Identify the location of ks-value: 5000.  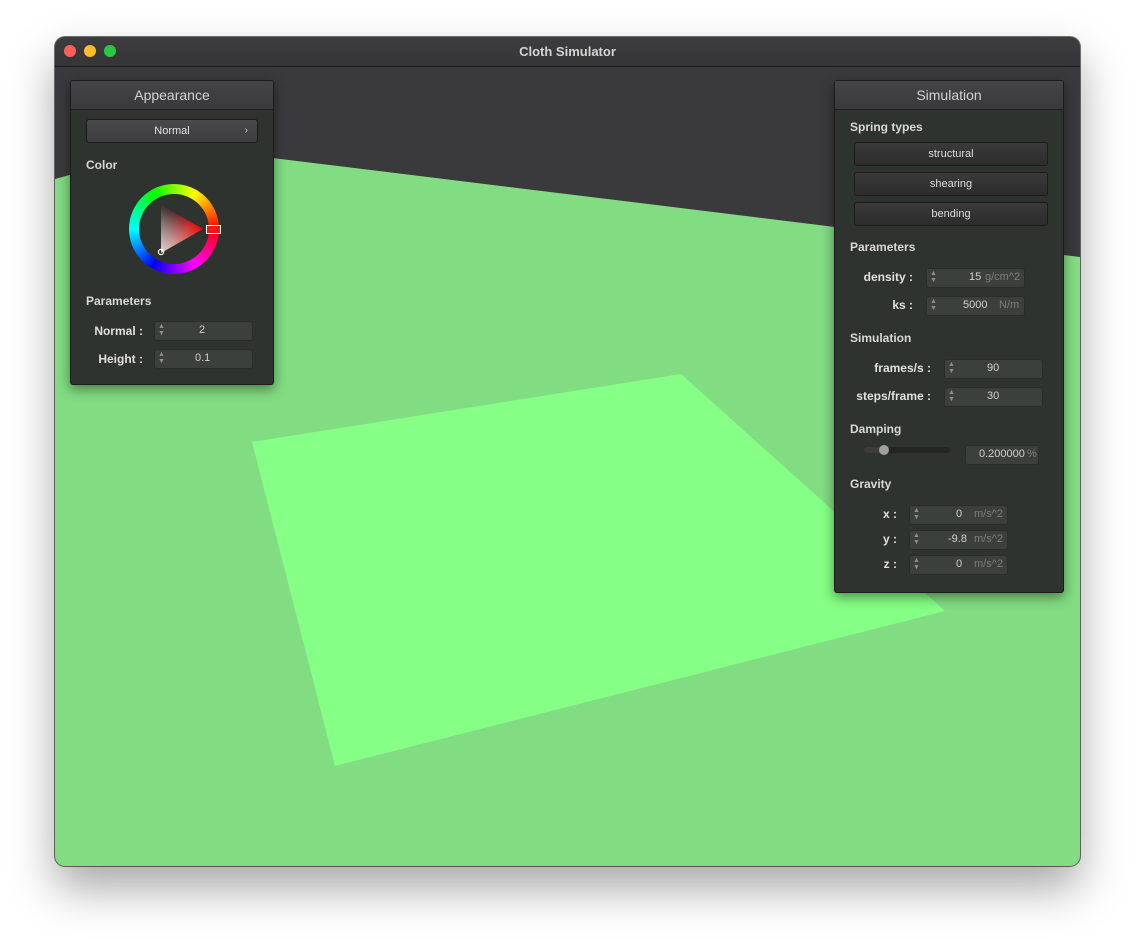
(975, 305).